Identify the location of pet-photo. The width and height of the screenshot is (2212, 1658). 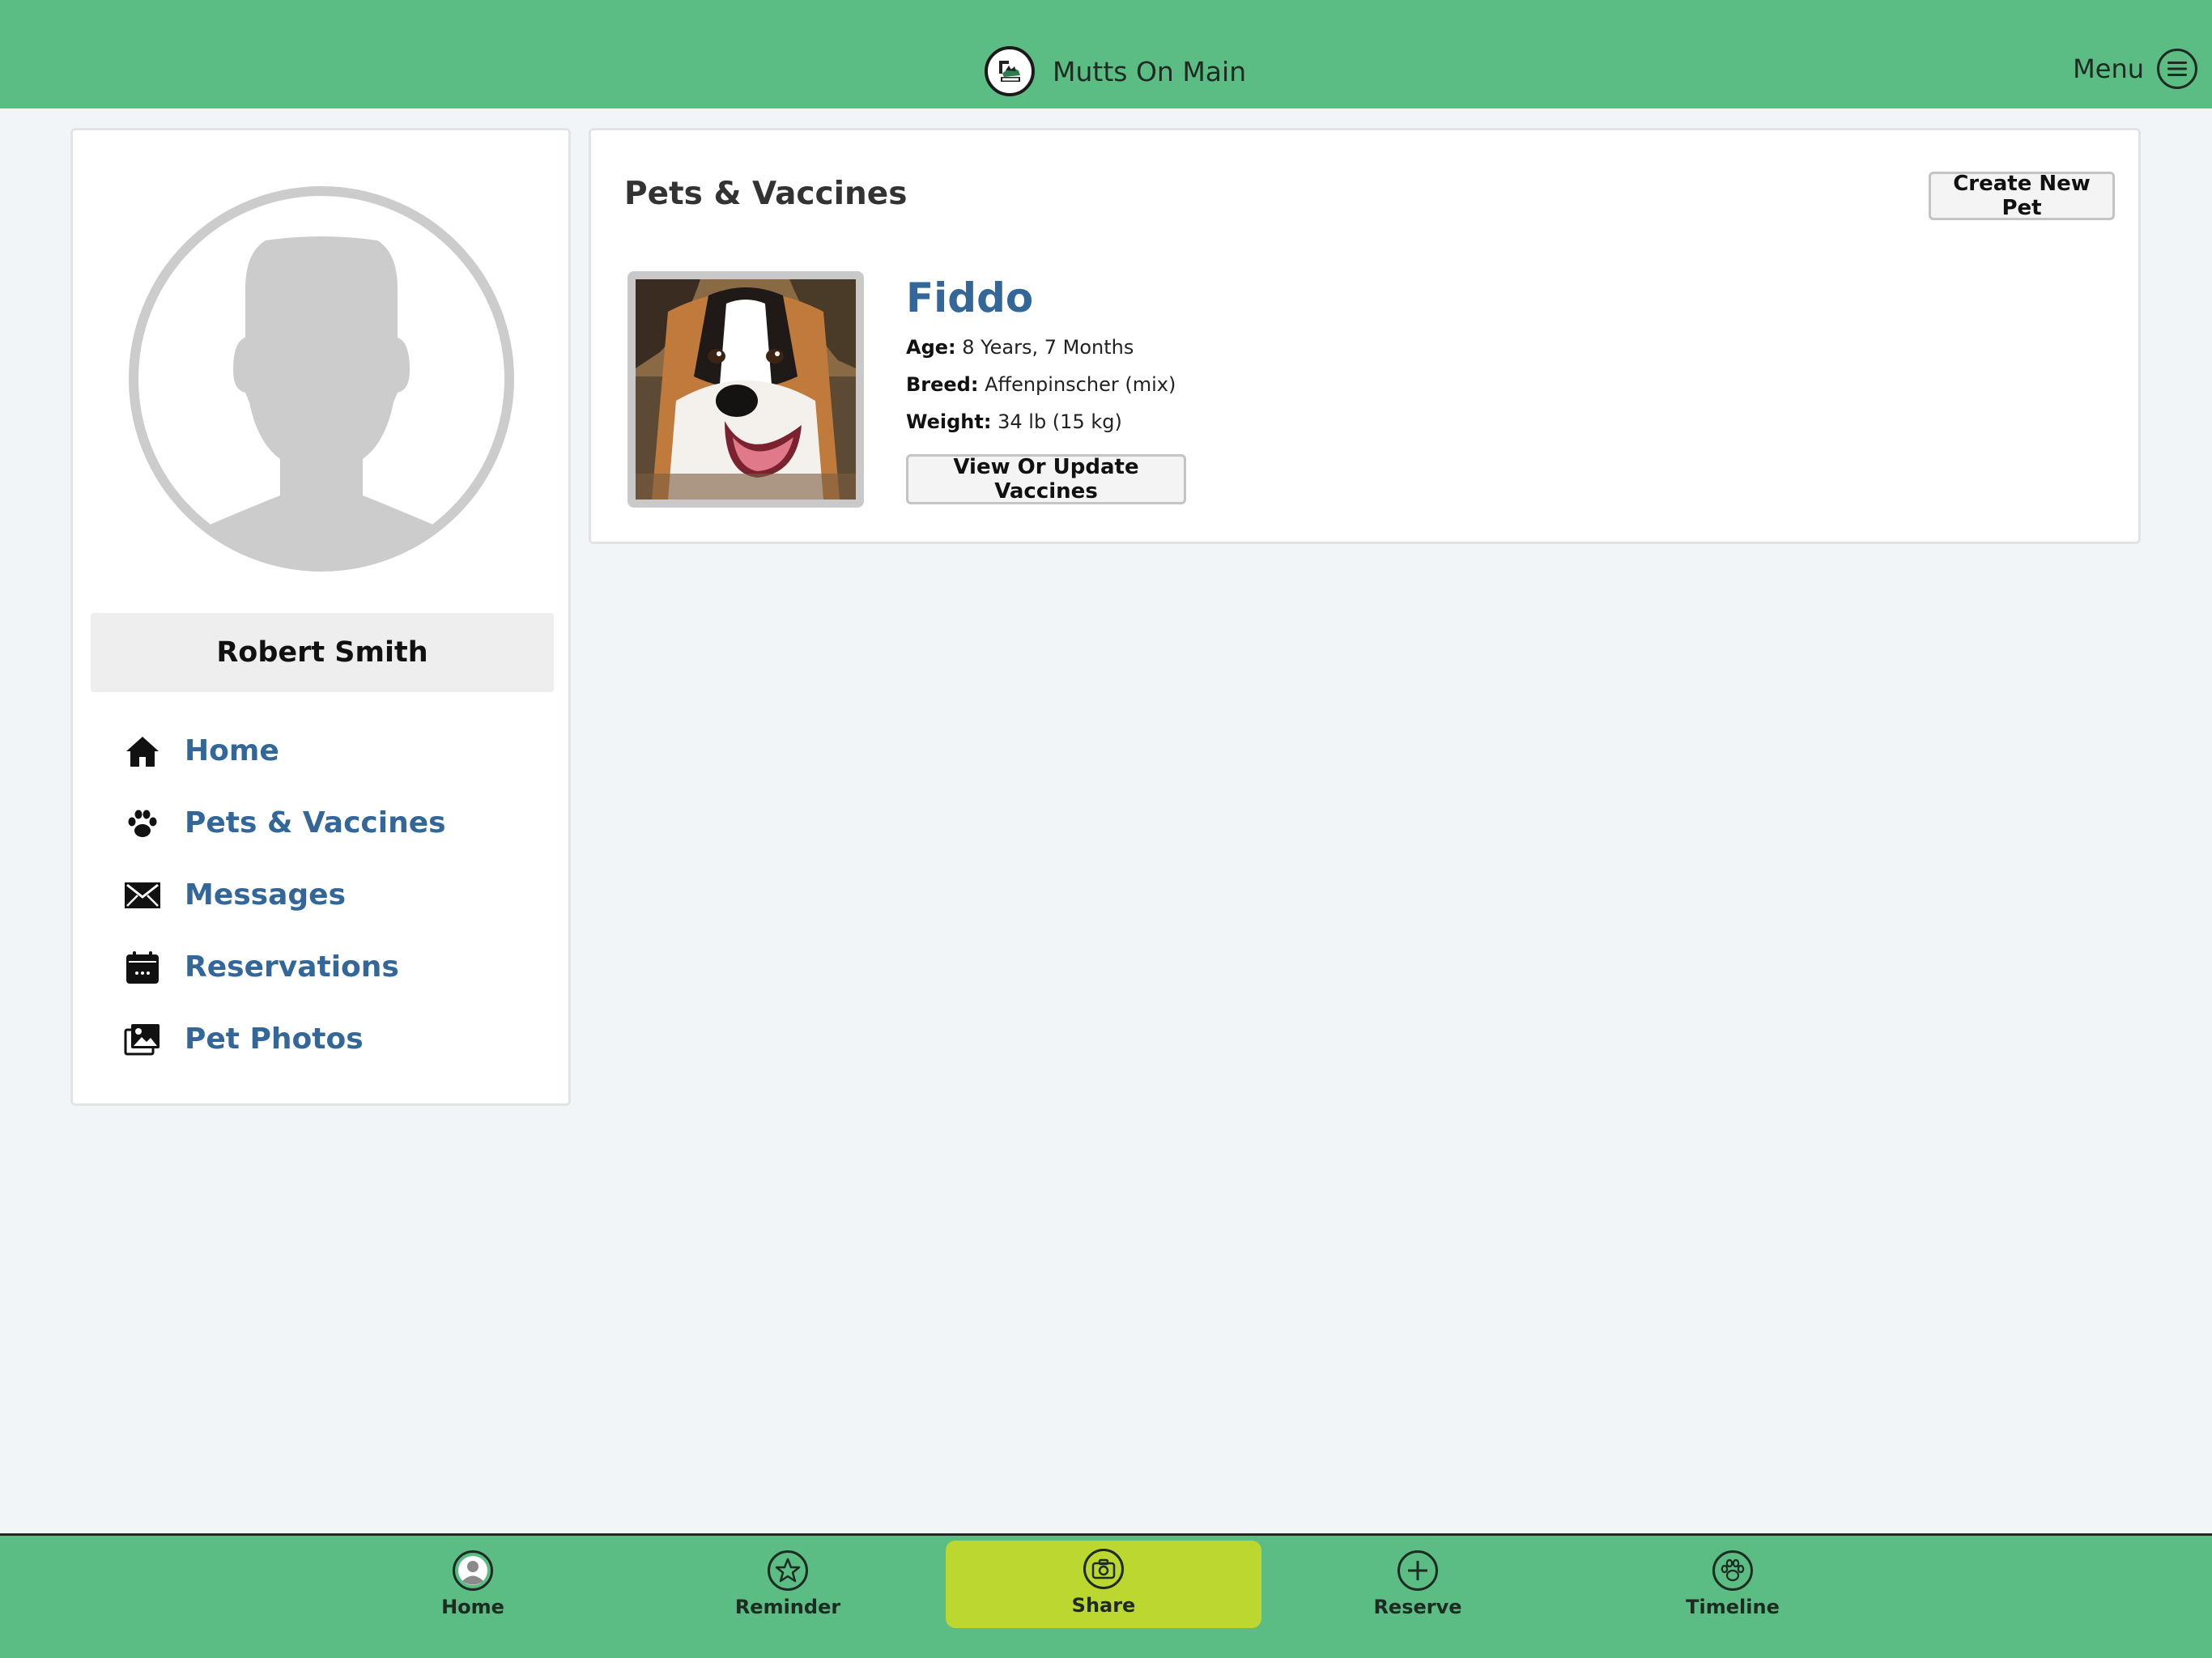
(745, 389).